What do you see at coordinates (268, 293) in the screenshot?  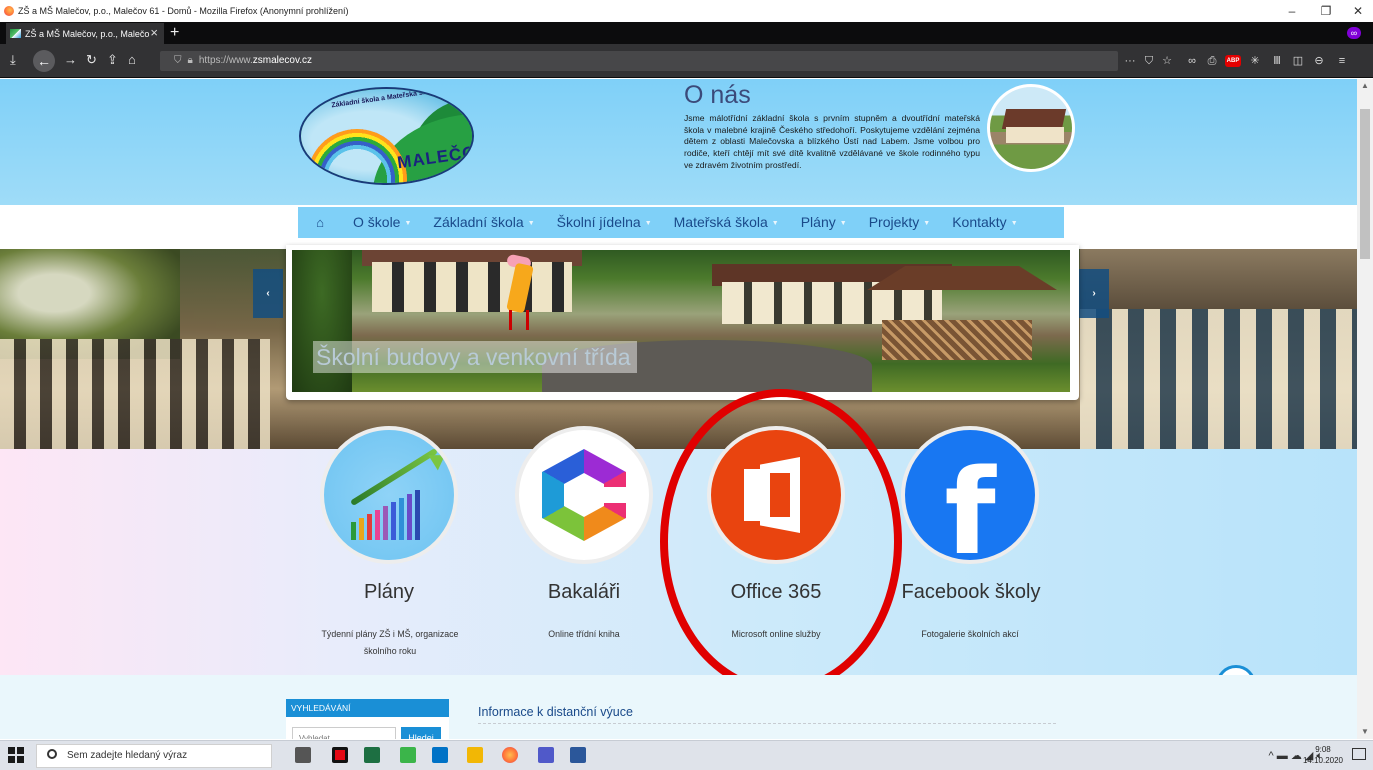 I see `slider-prev-button: ‹` at bounding box center [268, 293].